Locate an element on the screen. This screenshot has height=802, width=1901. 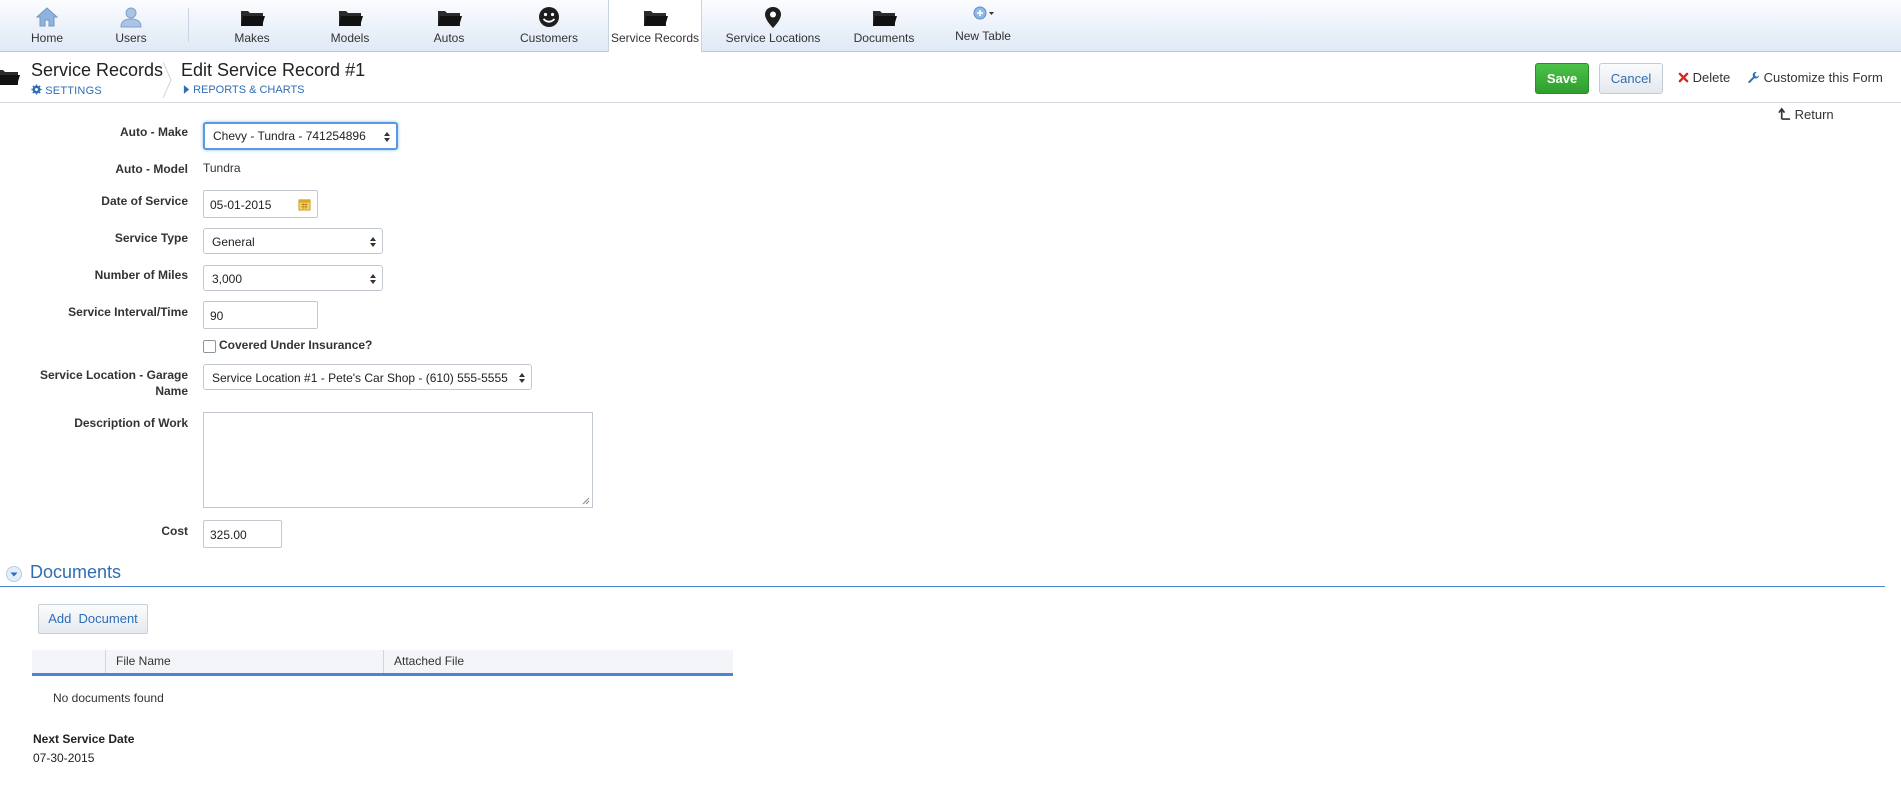
return-arrow-icon is located at coordinates (1784, 113).